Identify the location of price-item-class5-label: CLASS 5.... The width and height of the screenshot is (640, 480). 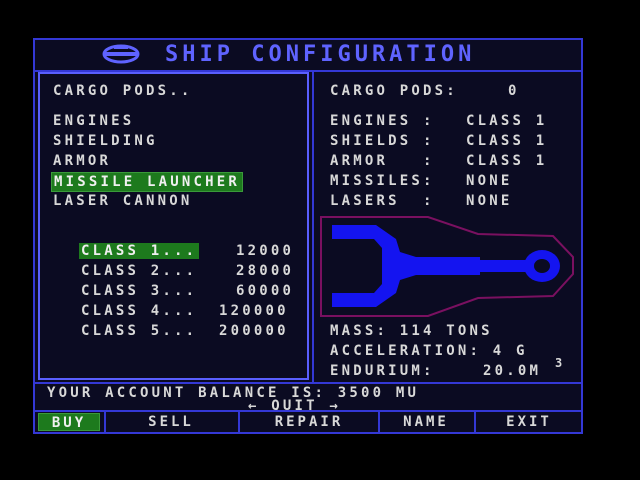
(139, 331).